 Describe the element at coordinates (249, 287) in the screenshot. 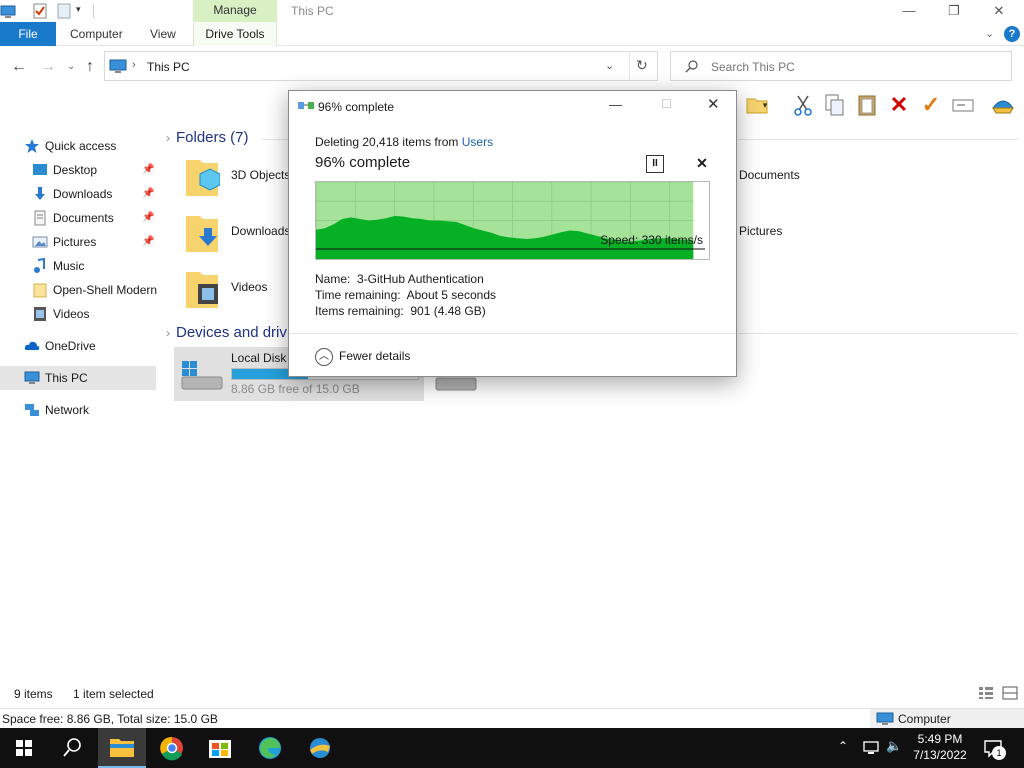

I see `folder-label: Videos` at that location.